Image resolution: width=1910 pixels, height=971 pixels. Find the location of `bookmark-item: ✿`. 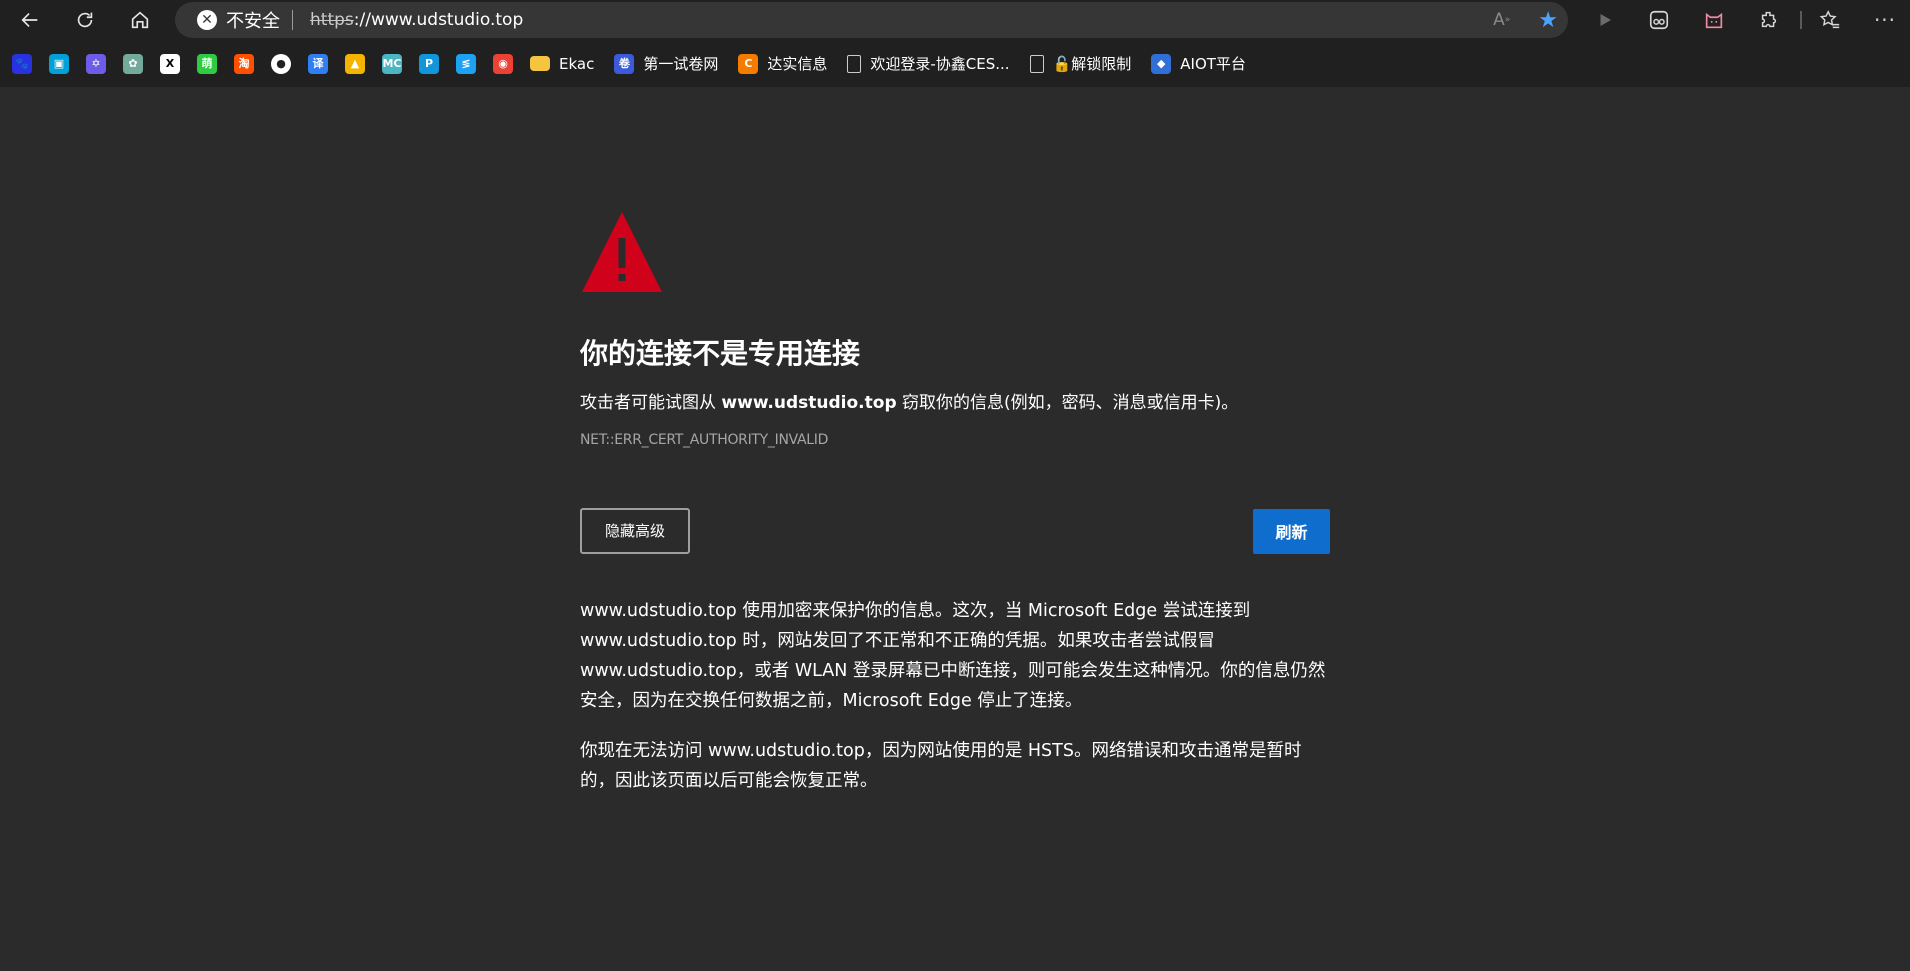

bookmark-item: ✿ is located at coordinates (133, 63).